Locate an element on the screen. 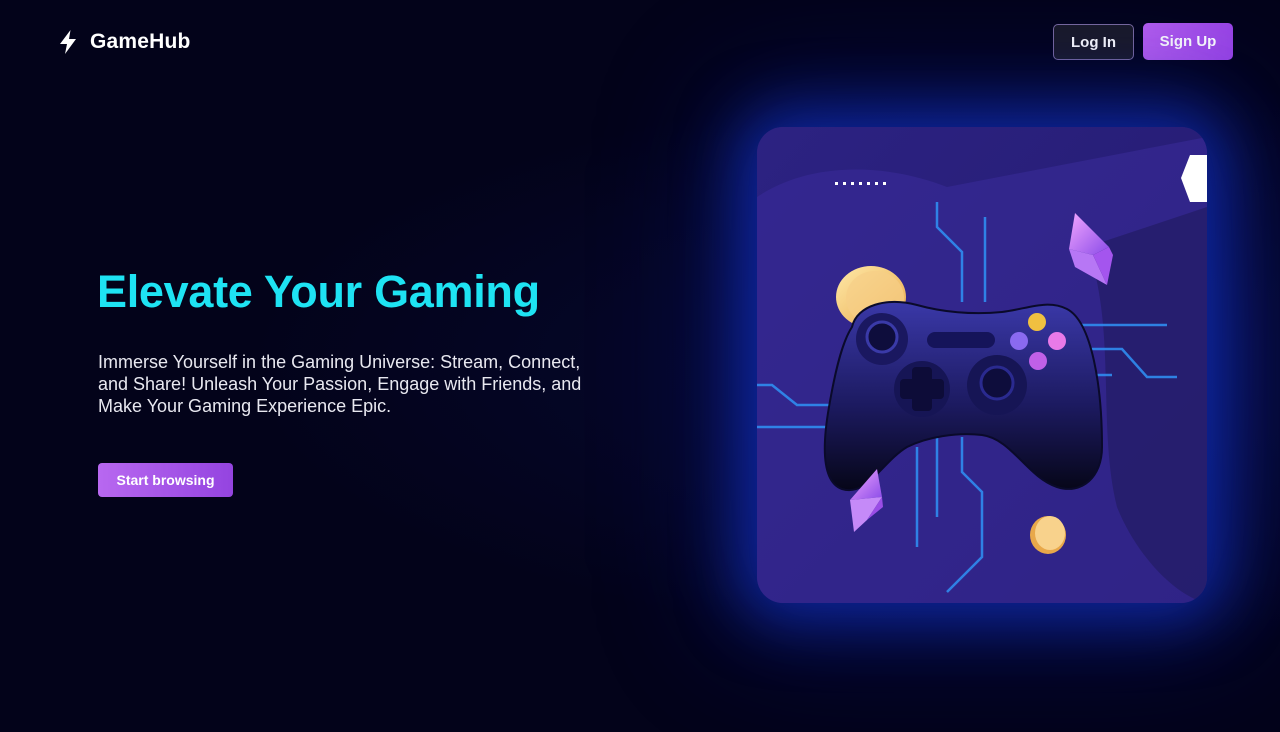  start-browsing-button: Start browsing is located at coordinates (165, 480).